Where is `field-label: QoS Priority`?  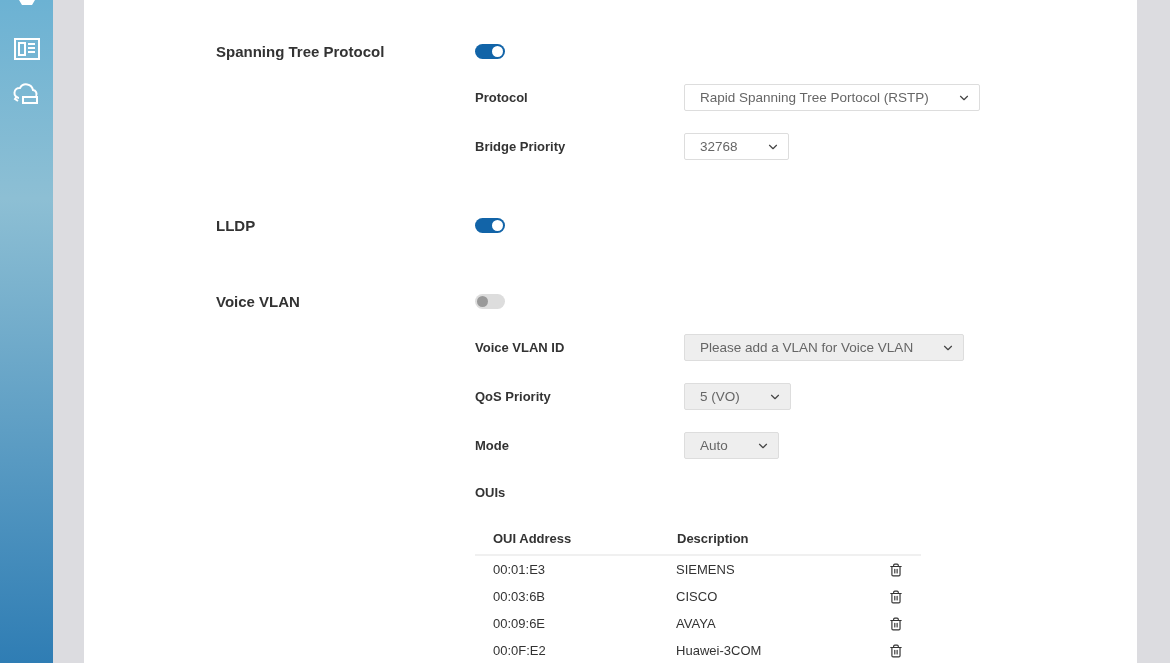 field-label: QoS Priority is located at coordinates (513, 396).